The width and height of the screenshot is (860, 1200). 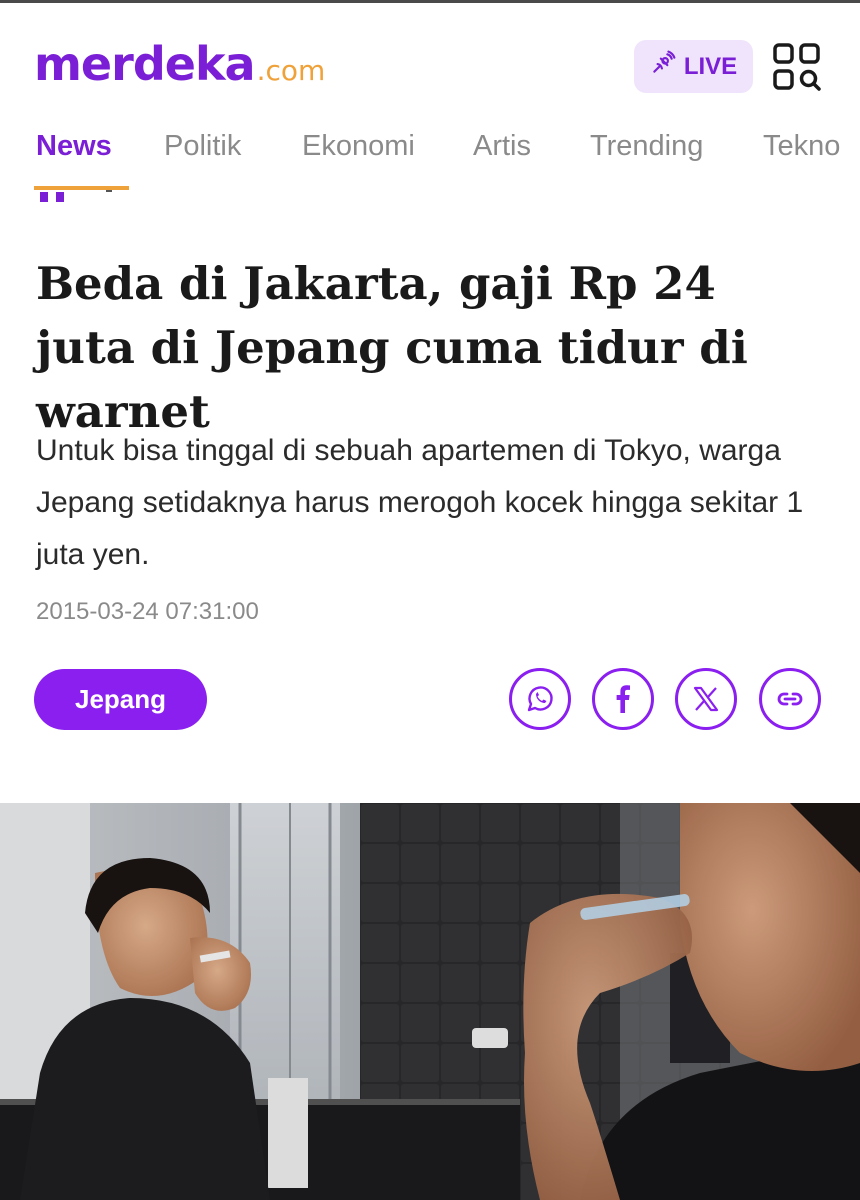 What do you see at coordinates (147, 611) in the screenshot?
I see `article-date: 2015-03-24 07:31:00` at bounding box center [147, 611].